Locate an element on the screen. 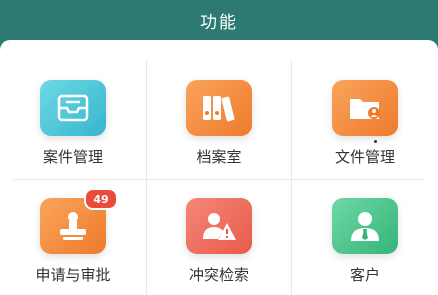 This screenshot has height=295, width=438. folder-user-icon is located at coordinates (365, 108).